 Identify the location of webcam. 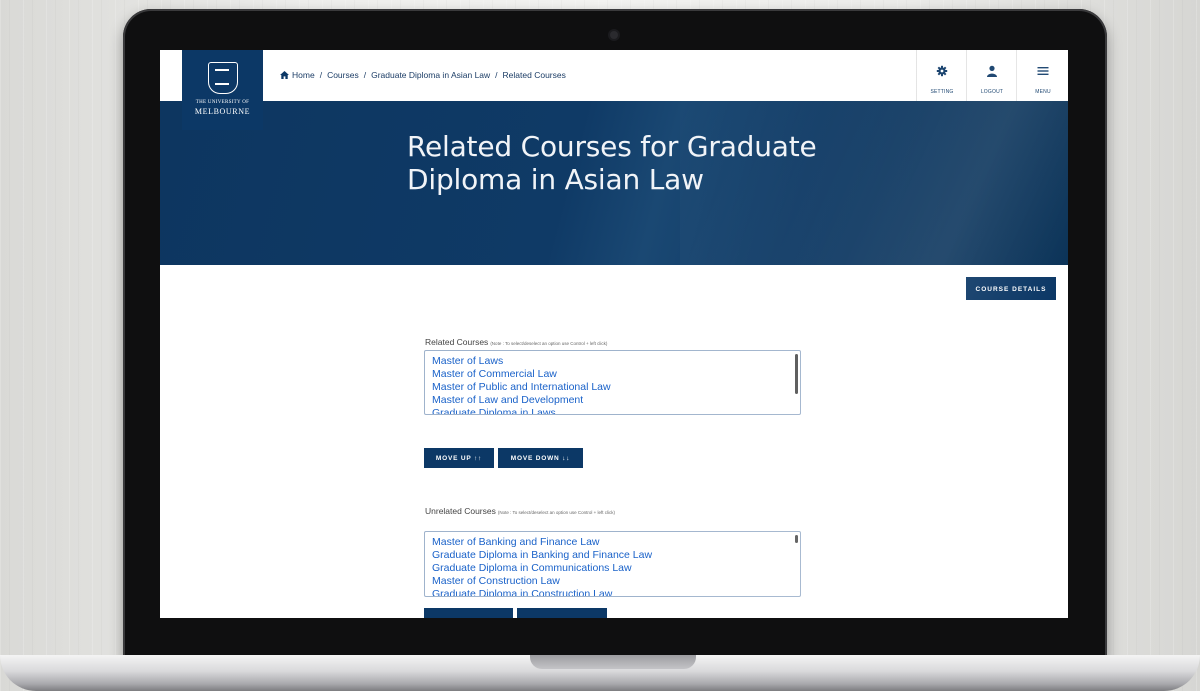
(614, 35).